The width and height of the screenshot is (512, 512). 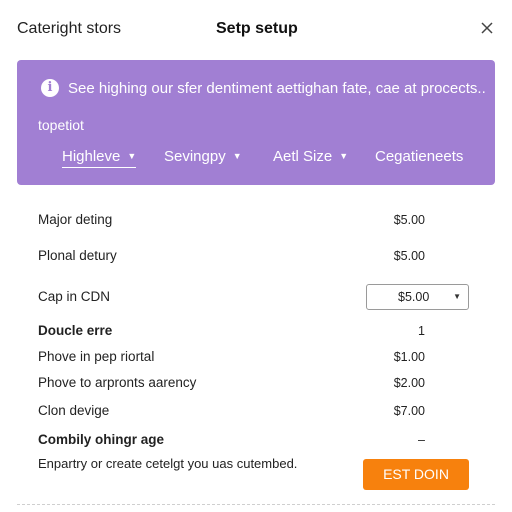 I want to click on row-label: Clon devige, so click(x=74, y=410).